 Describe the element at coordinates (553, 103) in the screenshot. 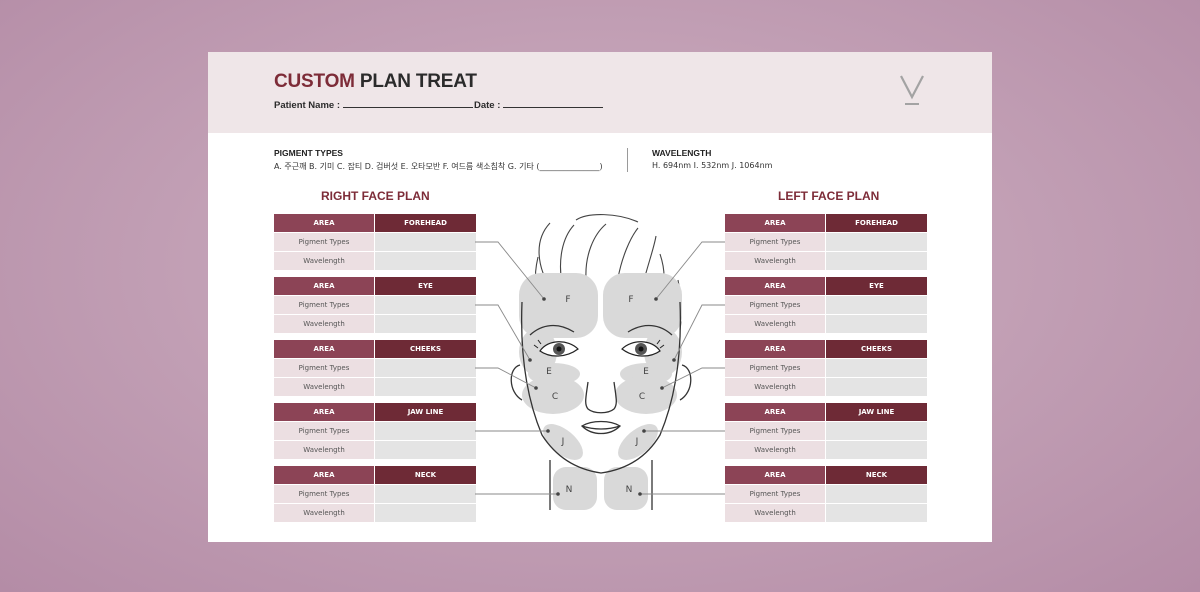

I see `date-field` at that location.